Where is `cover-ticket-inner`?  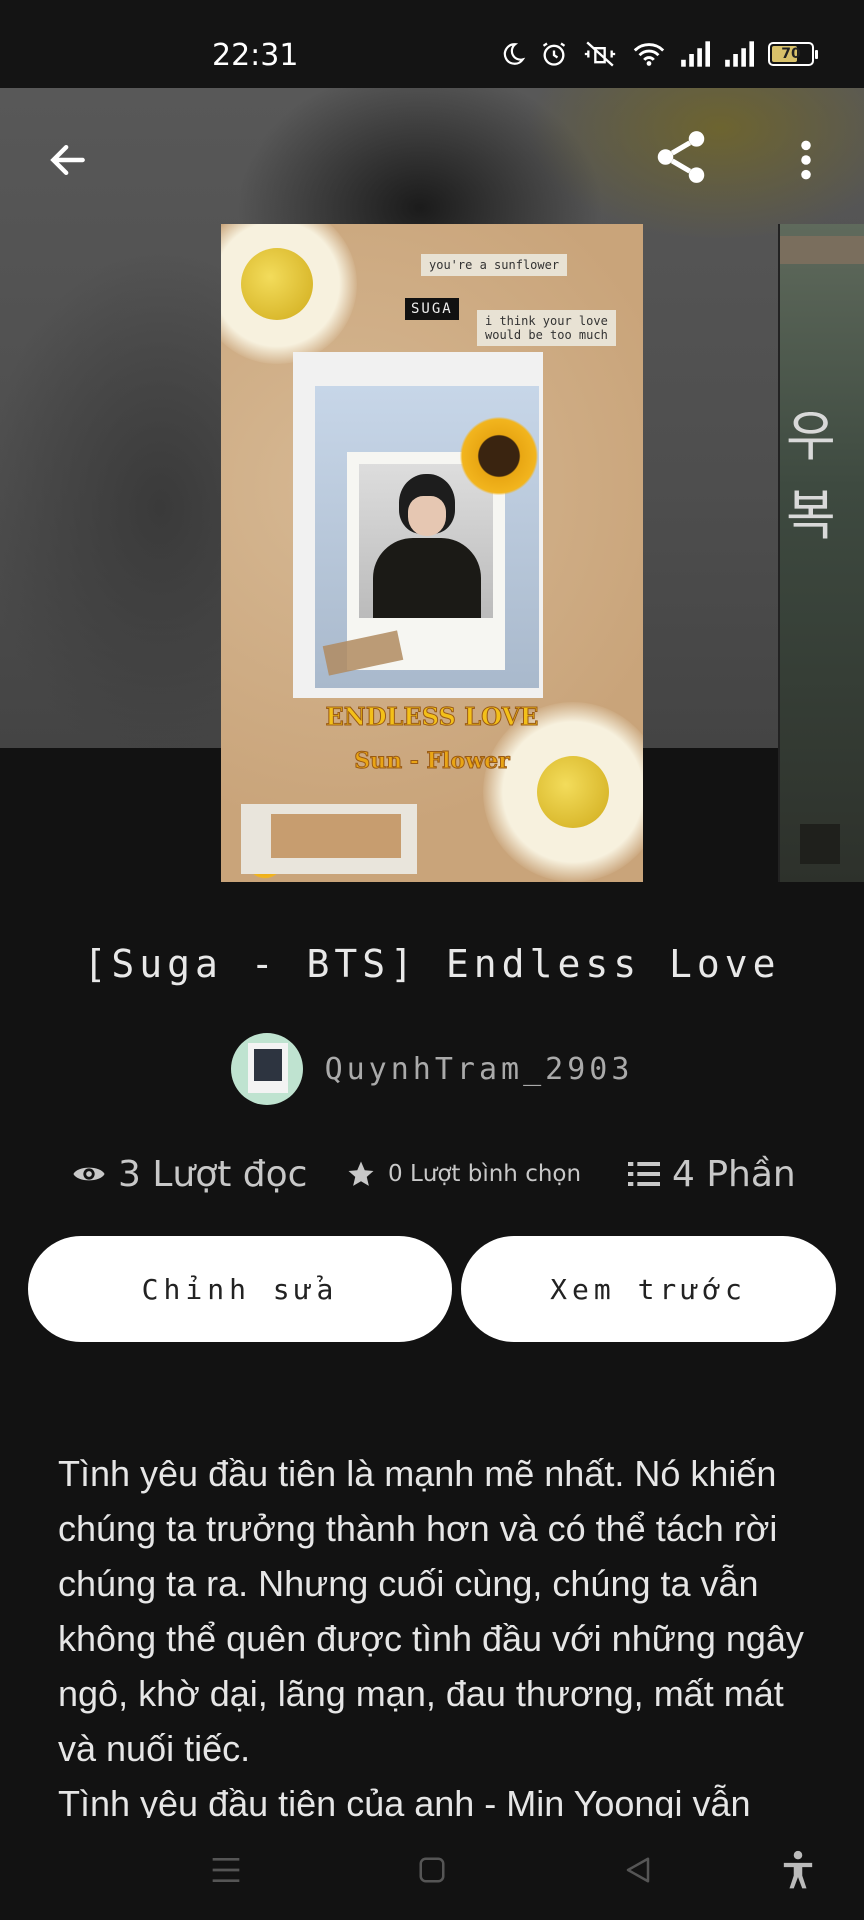
cover-ticket-inner is located at coordinates (336, 836).